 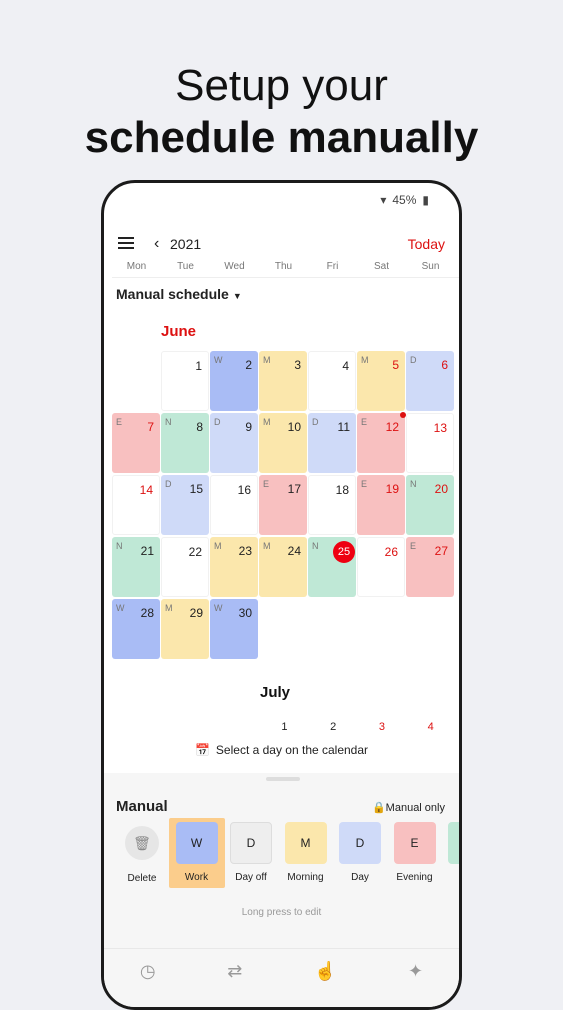 I want to click on calendar-day: N 21, so click(x=136, y=567).